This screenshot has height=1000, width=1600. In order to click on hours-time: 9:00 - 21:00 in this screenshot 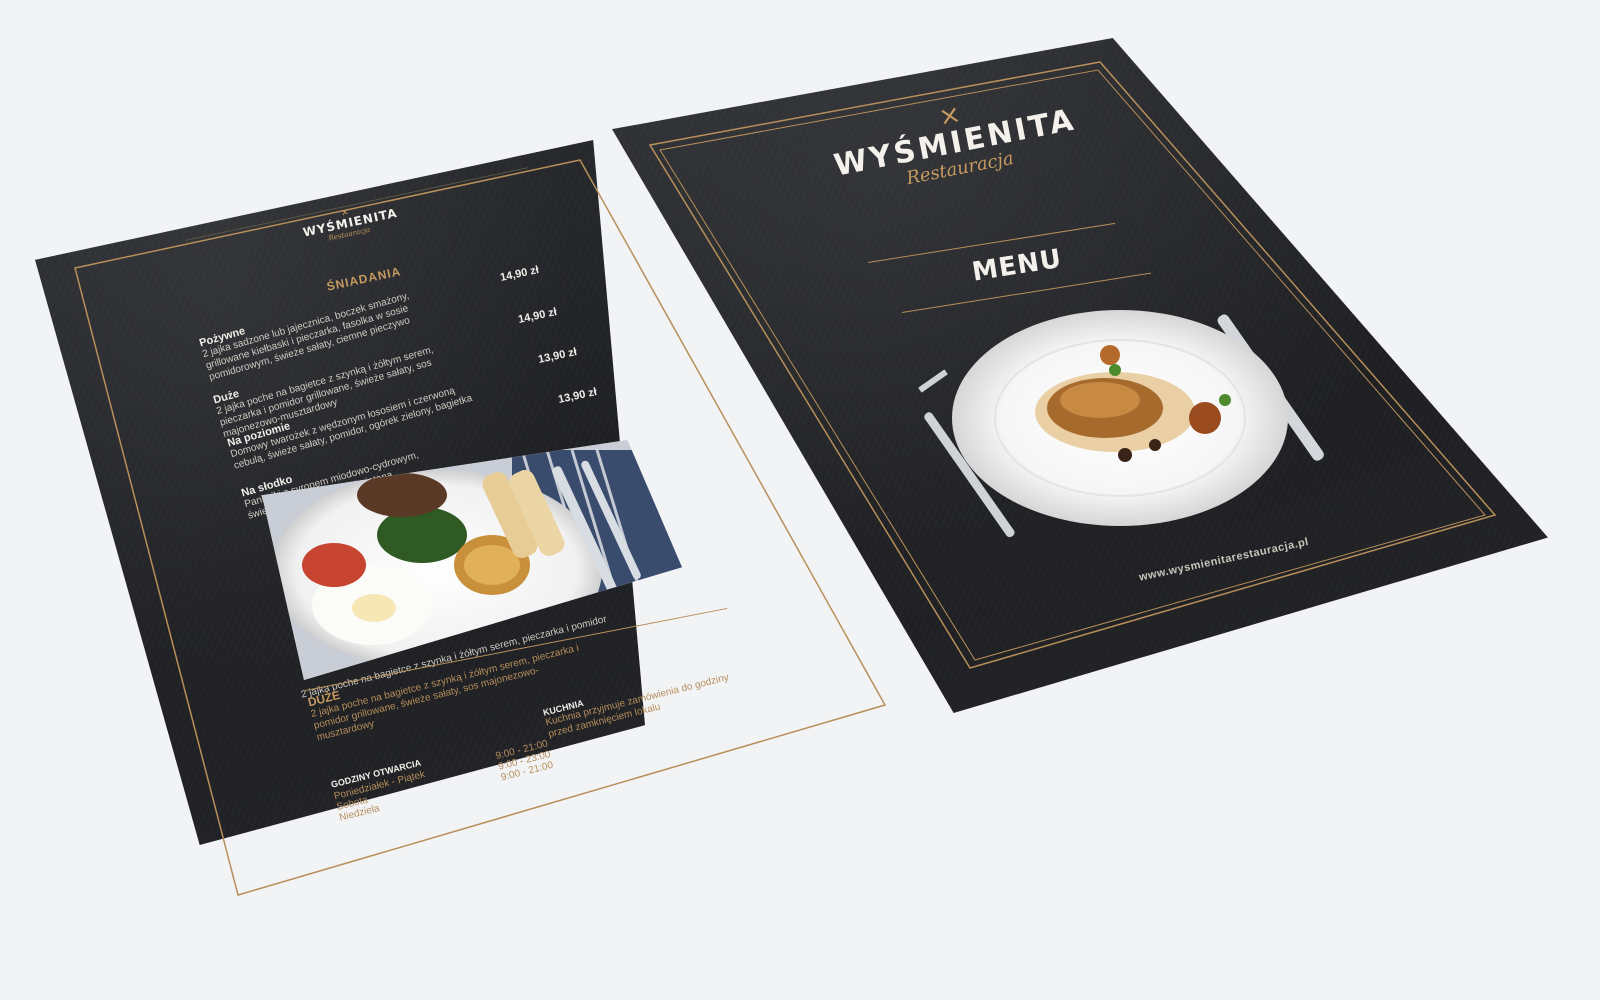, I will do `click(527, 771)`.